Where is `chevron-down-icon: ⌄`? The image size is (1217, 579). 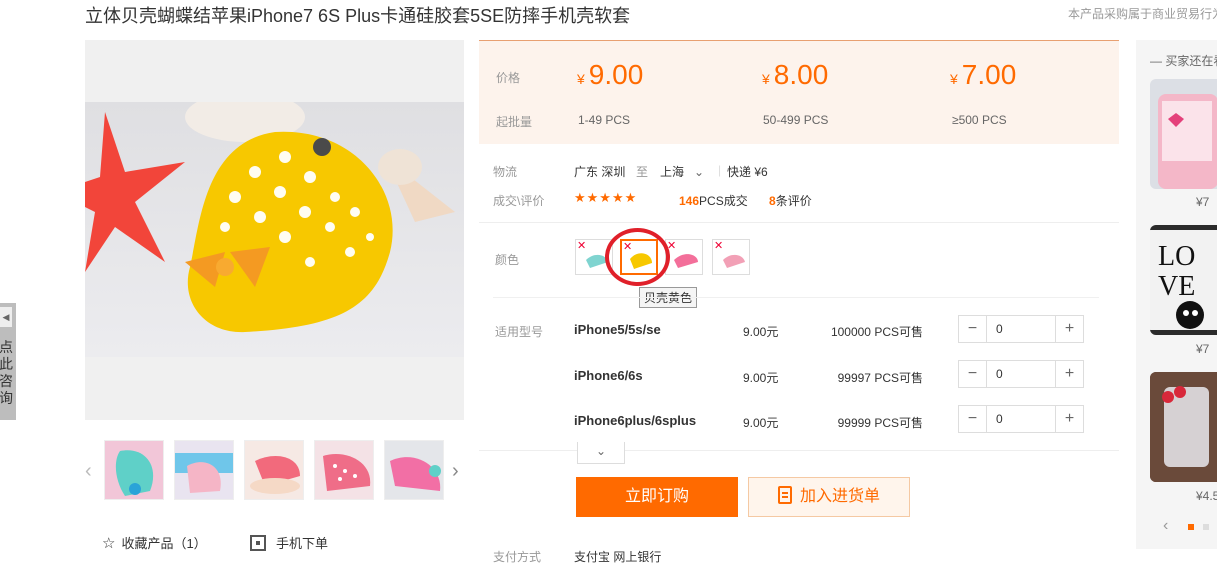
chevron-down-icon: ⌄ is located at coordinates (699, 172).